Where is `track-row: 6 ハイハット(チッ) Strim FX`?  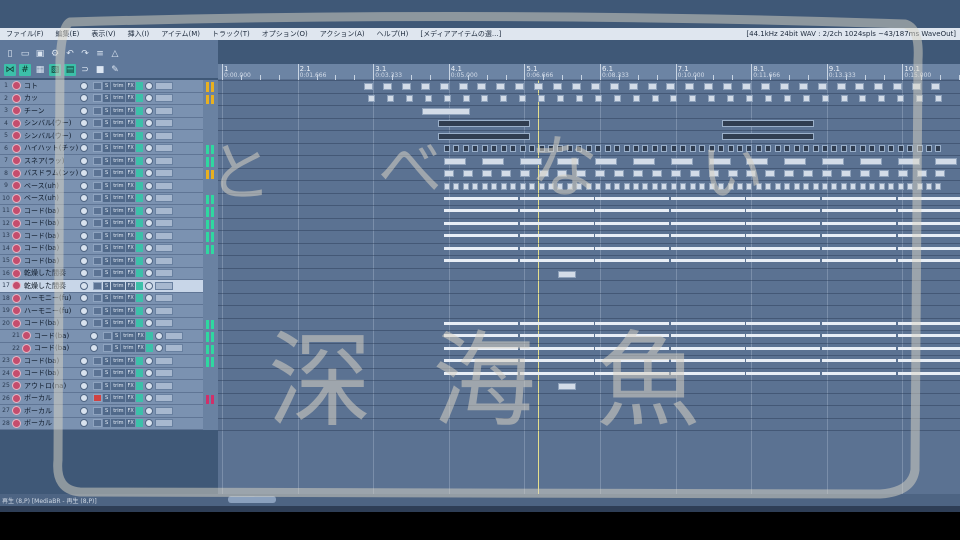
track-row: 6 ハイハット(チッ) Strim FX is located at coordinates (101, 149).